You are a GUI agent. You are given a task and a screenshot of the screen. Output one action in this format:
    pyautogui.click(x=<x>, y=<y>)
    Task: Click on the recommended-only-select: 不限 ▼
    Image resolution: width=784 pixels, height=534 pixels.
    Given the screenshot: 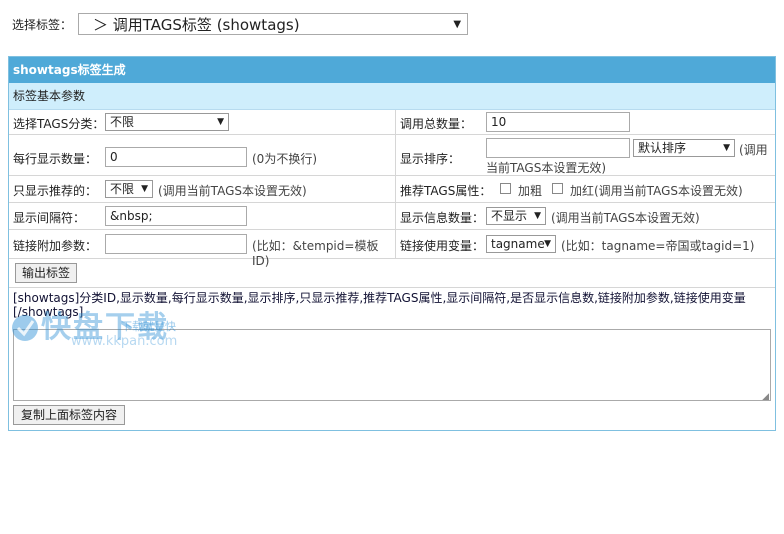 What is the action you would take?
    pyautogui.click(x=129, y=189)
    